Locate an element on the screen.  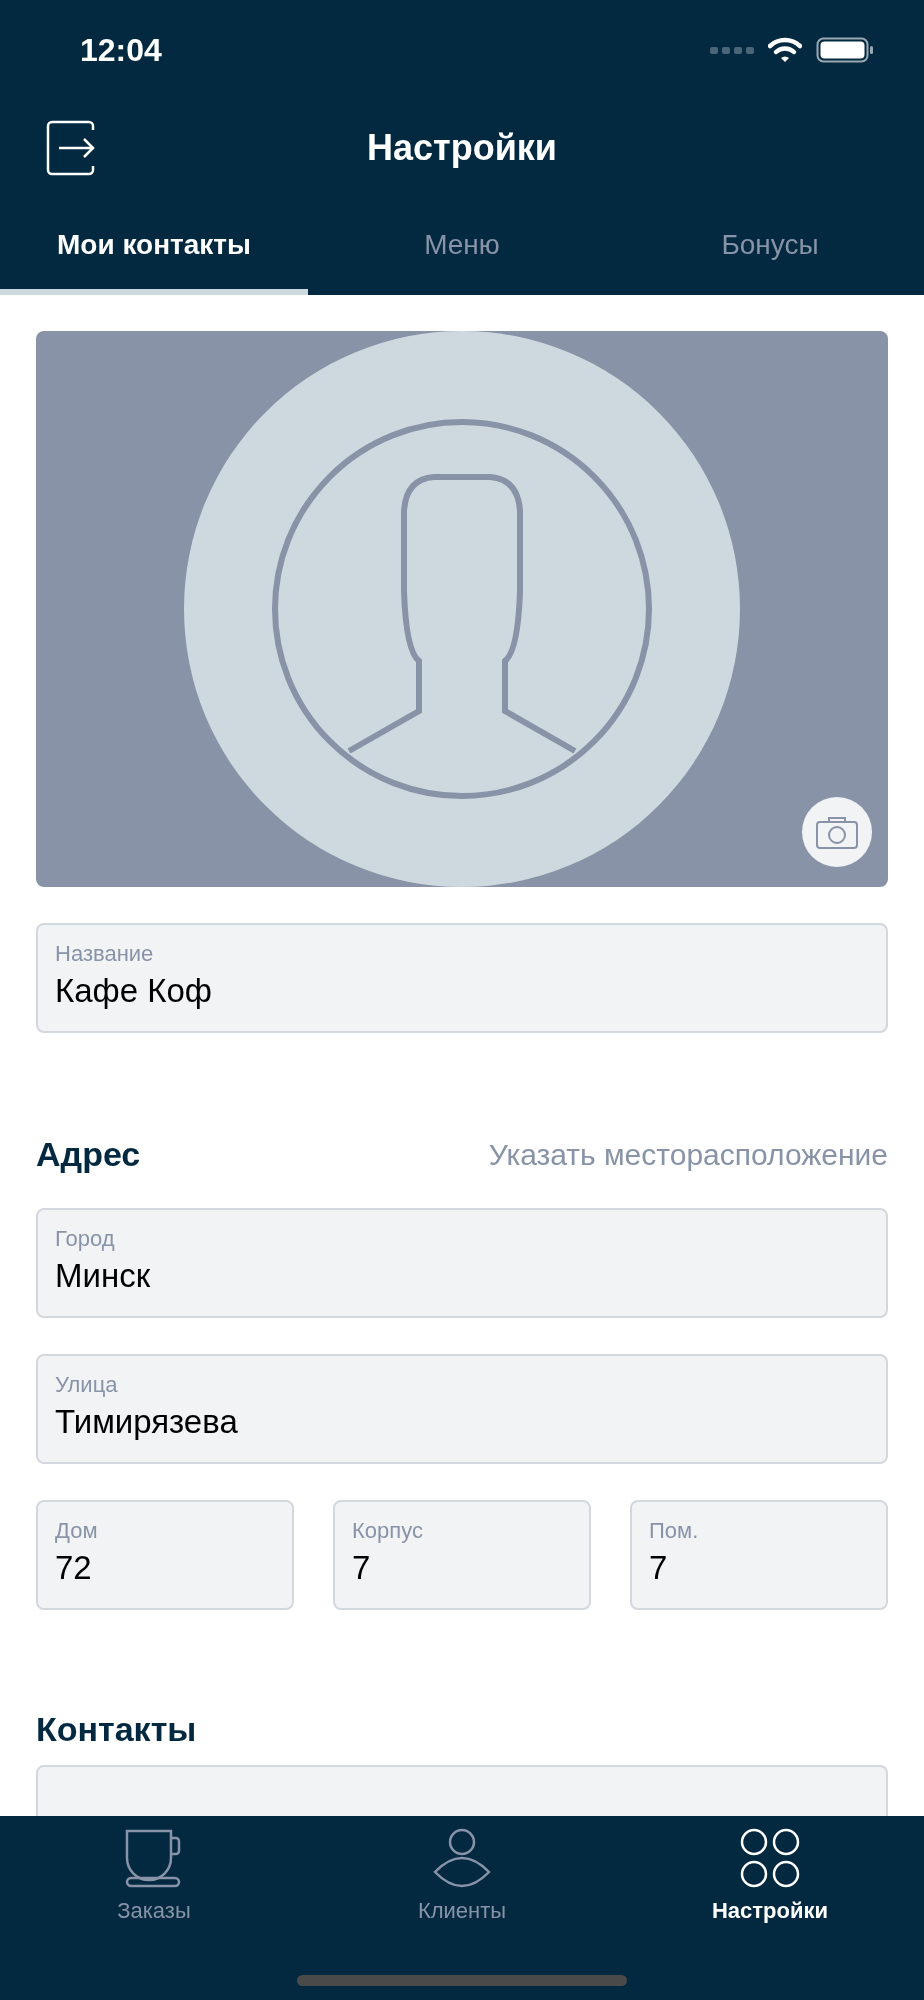
field-label: Город is located at coordinates (85, 1239).